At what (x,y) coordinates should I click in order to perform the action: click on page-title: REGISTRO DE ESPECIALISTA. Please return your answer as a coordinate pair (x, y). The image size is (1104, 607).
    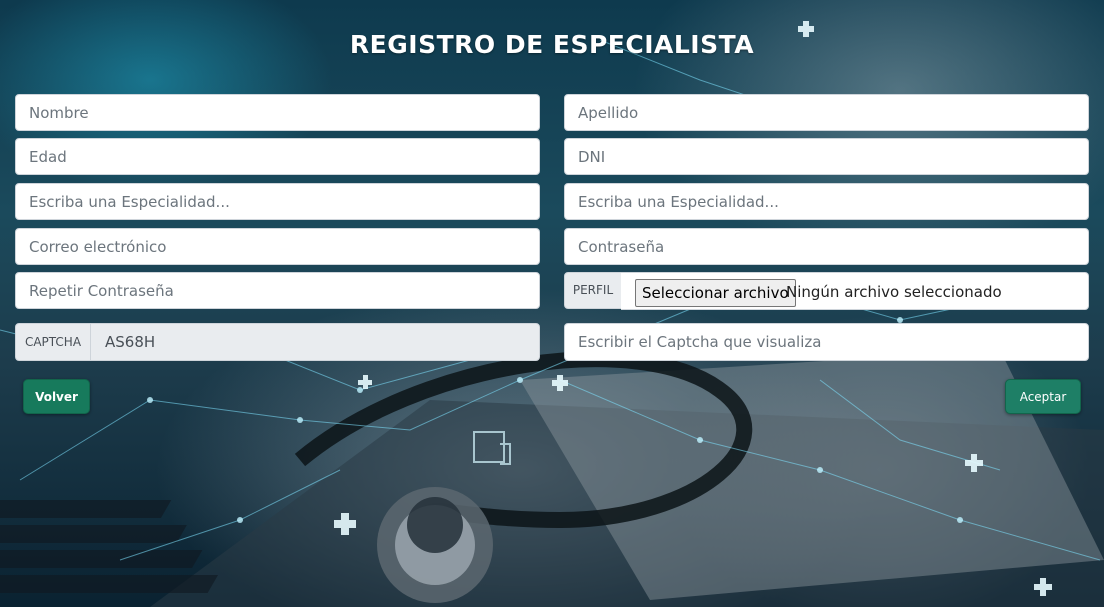
    Looking at the image, I should click on (552, 44).